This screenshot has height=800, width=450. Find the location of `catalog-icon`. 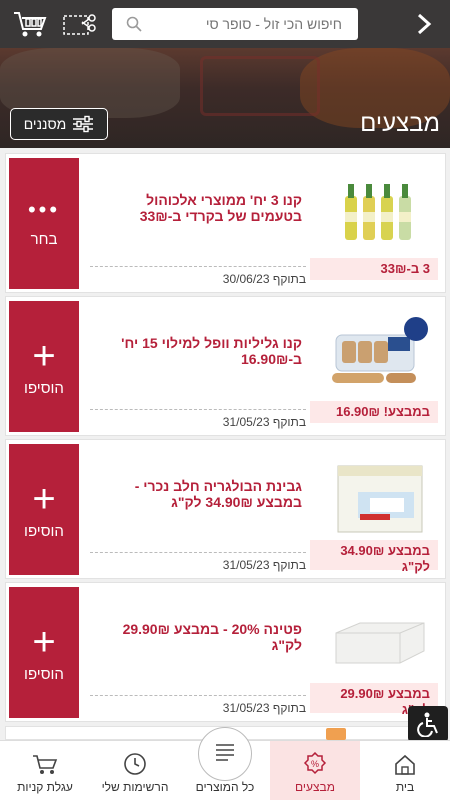

catalog-icon is located at coordinates (225, 752).